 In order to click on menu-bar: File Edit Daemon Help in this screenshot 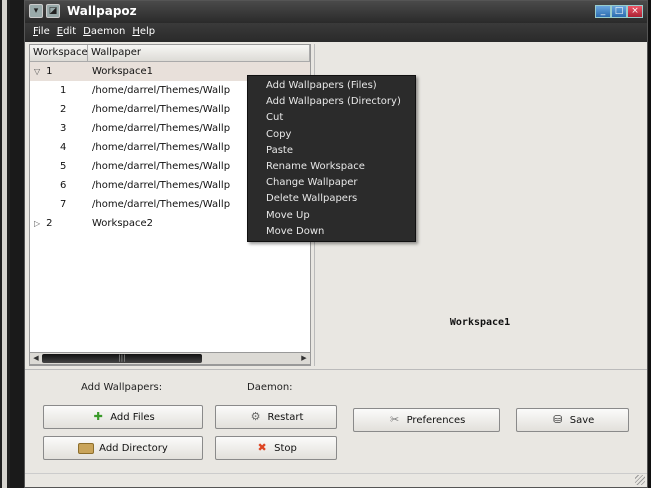, I will do `click(336, 32)`.